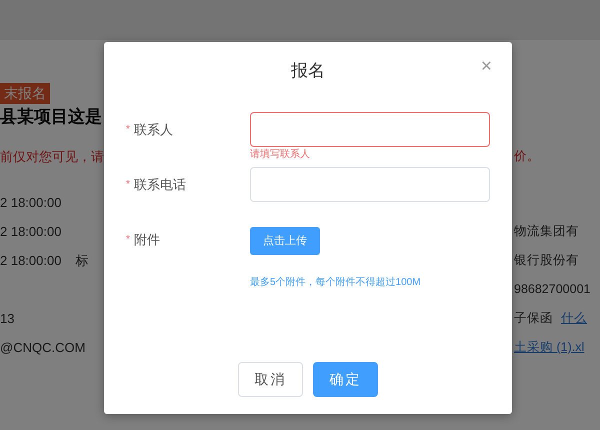  I want to click on close-button: ×, so click(486, 66).